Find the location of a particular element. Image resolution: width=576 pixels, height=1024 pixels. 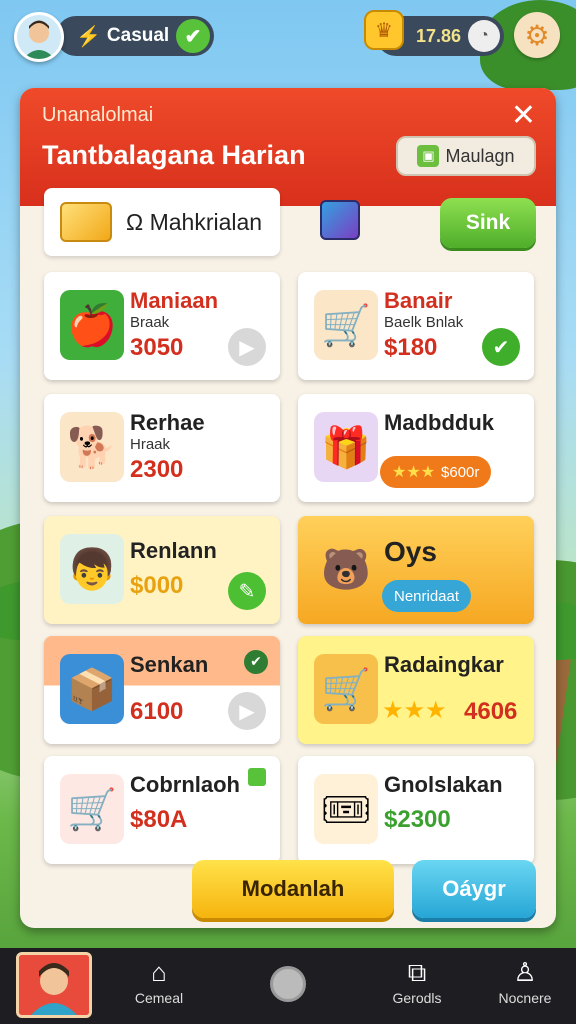

nav-item-home: ⌂ Cemeal is located at coordinates (159, 987).